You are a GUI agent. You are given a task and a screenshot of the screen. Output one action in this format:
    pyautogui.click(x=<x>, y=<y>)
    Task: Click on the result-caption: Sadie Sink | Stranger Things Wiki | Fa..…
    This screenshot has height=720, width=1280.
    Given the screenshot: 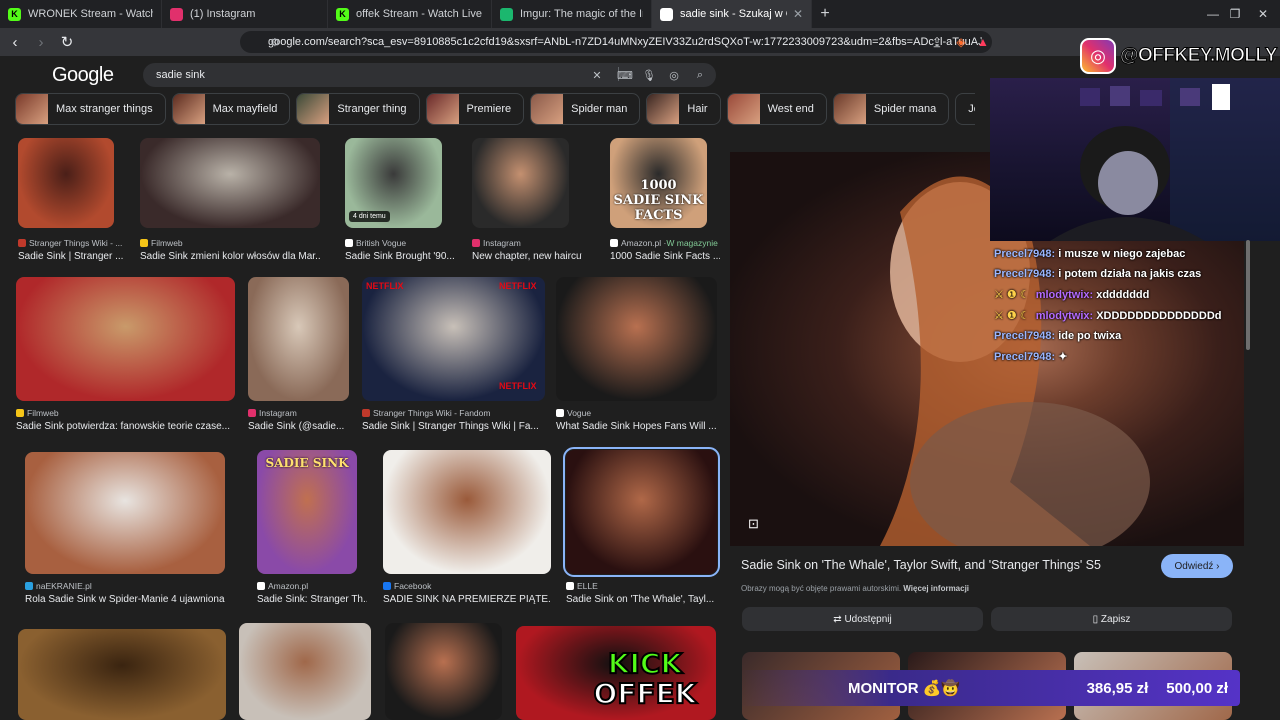 What is the action you would take?
    pyautogui.click(x=450, y=426)
    